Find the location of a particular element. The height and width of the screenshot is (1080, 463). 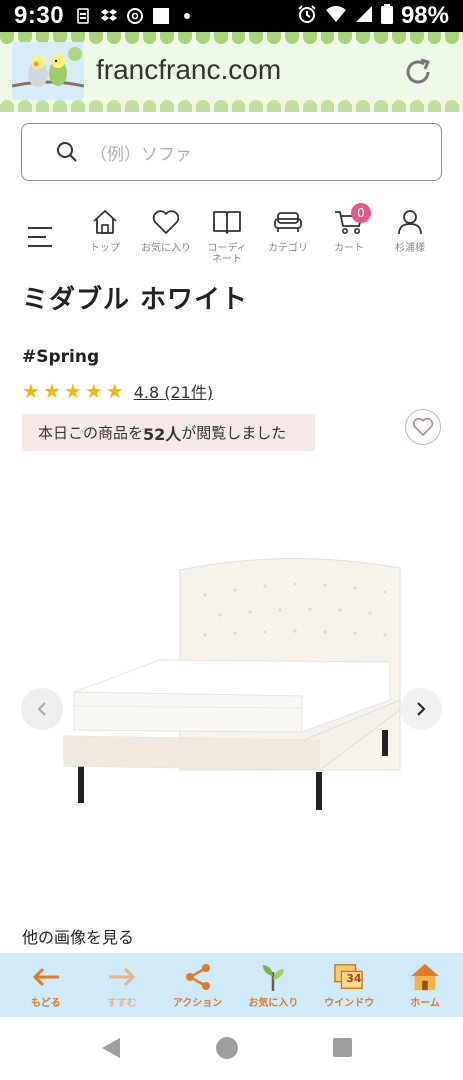

heart-outline-icon is located at coordinates (423, 426).